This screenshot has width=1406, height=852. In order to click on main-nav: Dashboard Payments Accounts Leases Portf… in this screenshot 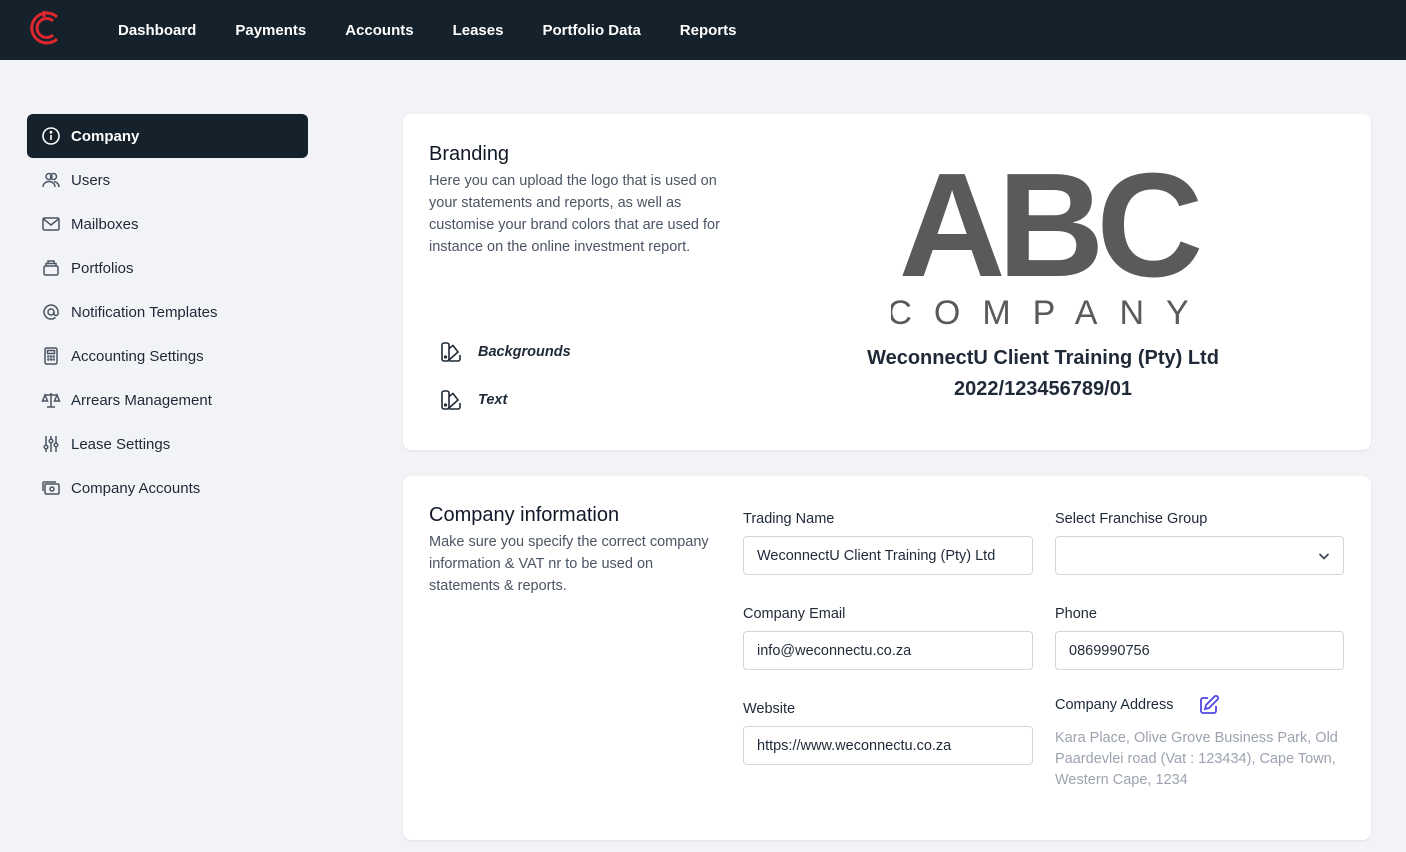, I will do `click(446, 30)`.